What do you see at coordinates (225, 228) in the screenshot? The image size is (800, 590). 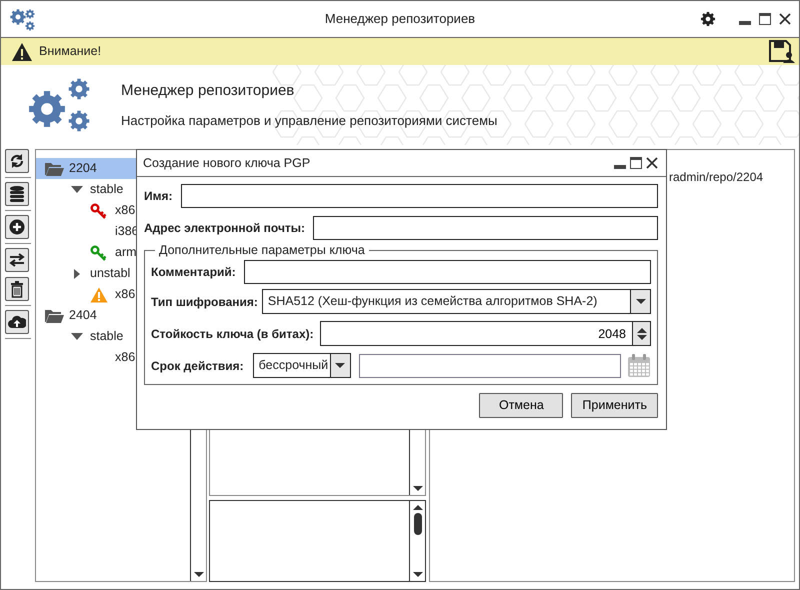 I see `email-label: Адрес электронной почты:` at bounding box center [225, 228].